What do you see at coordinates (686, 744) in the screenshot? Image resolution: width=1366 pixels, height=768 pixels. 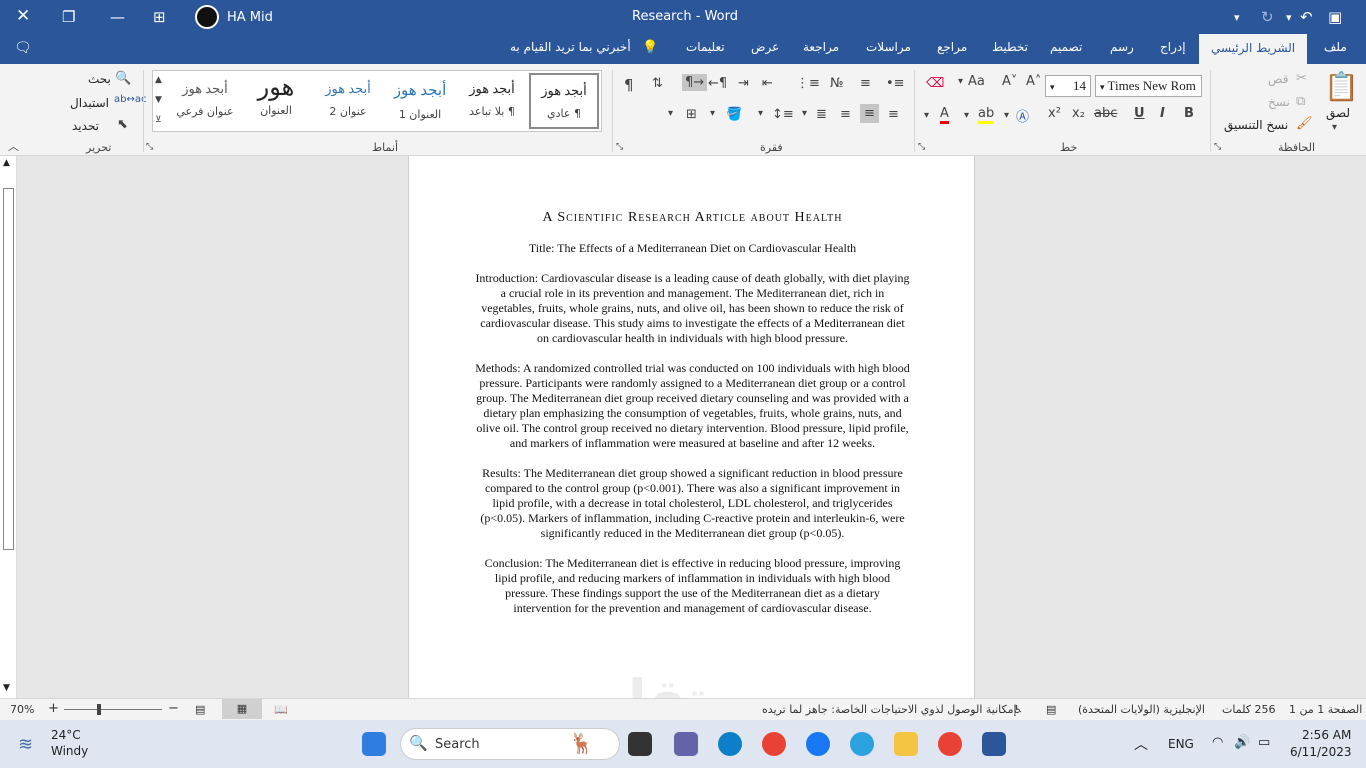 I see `teams-icon` at bounding box center [686, 744].